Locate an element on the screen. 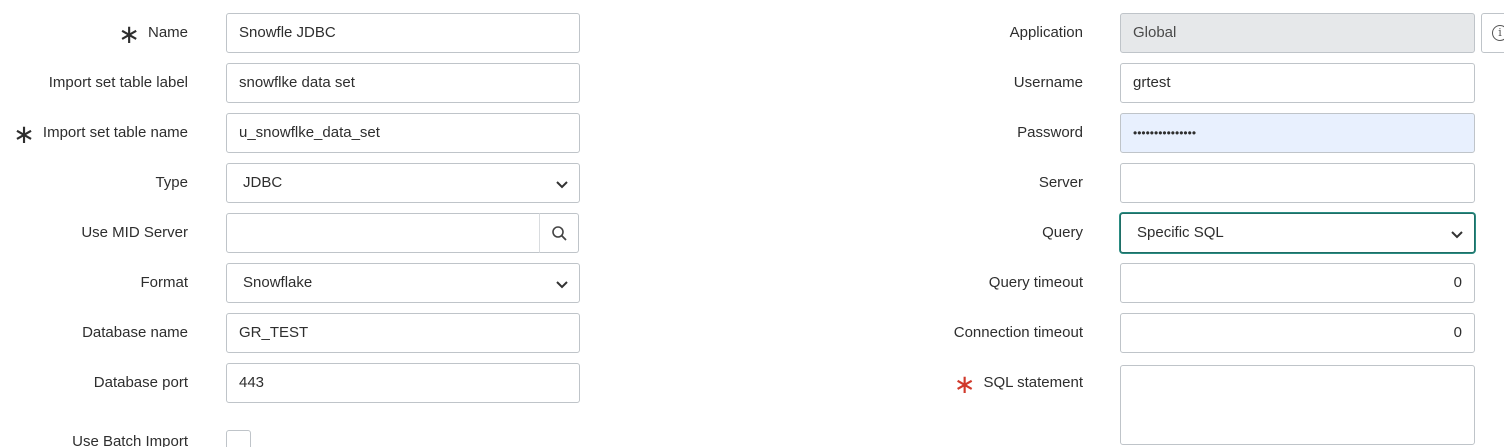 Image resolution: width=1504 pixels, height=447 pixels. username-label: Username is located at coordinates (1048, 82).